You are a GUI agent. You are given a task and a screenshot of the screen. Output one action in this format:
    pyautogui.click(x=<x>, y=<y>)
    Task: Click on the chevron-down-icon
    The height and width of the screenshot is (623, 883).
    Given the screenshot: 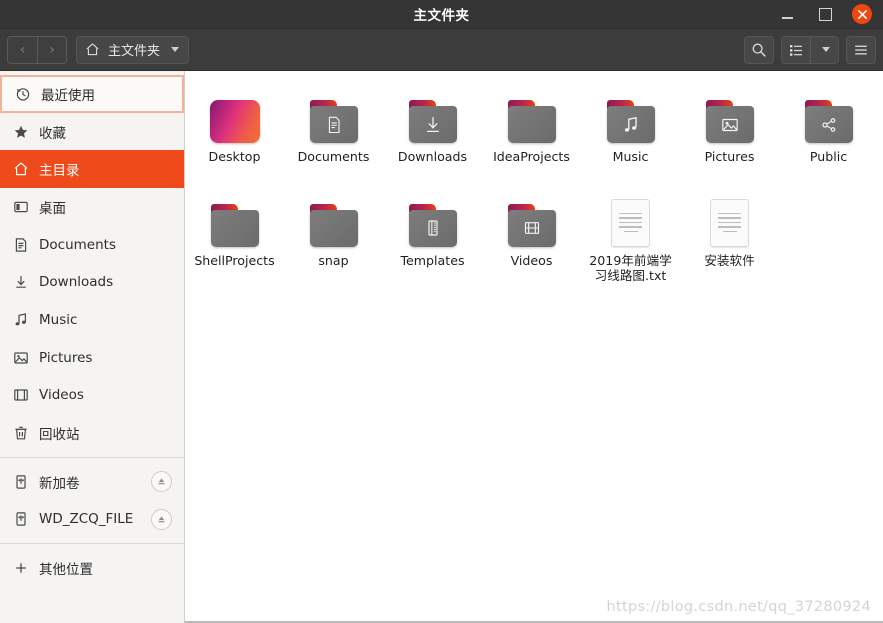 What is the action you would take?
    pyautogui.click(x=826, y=49)
    